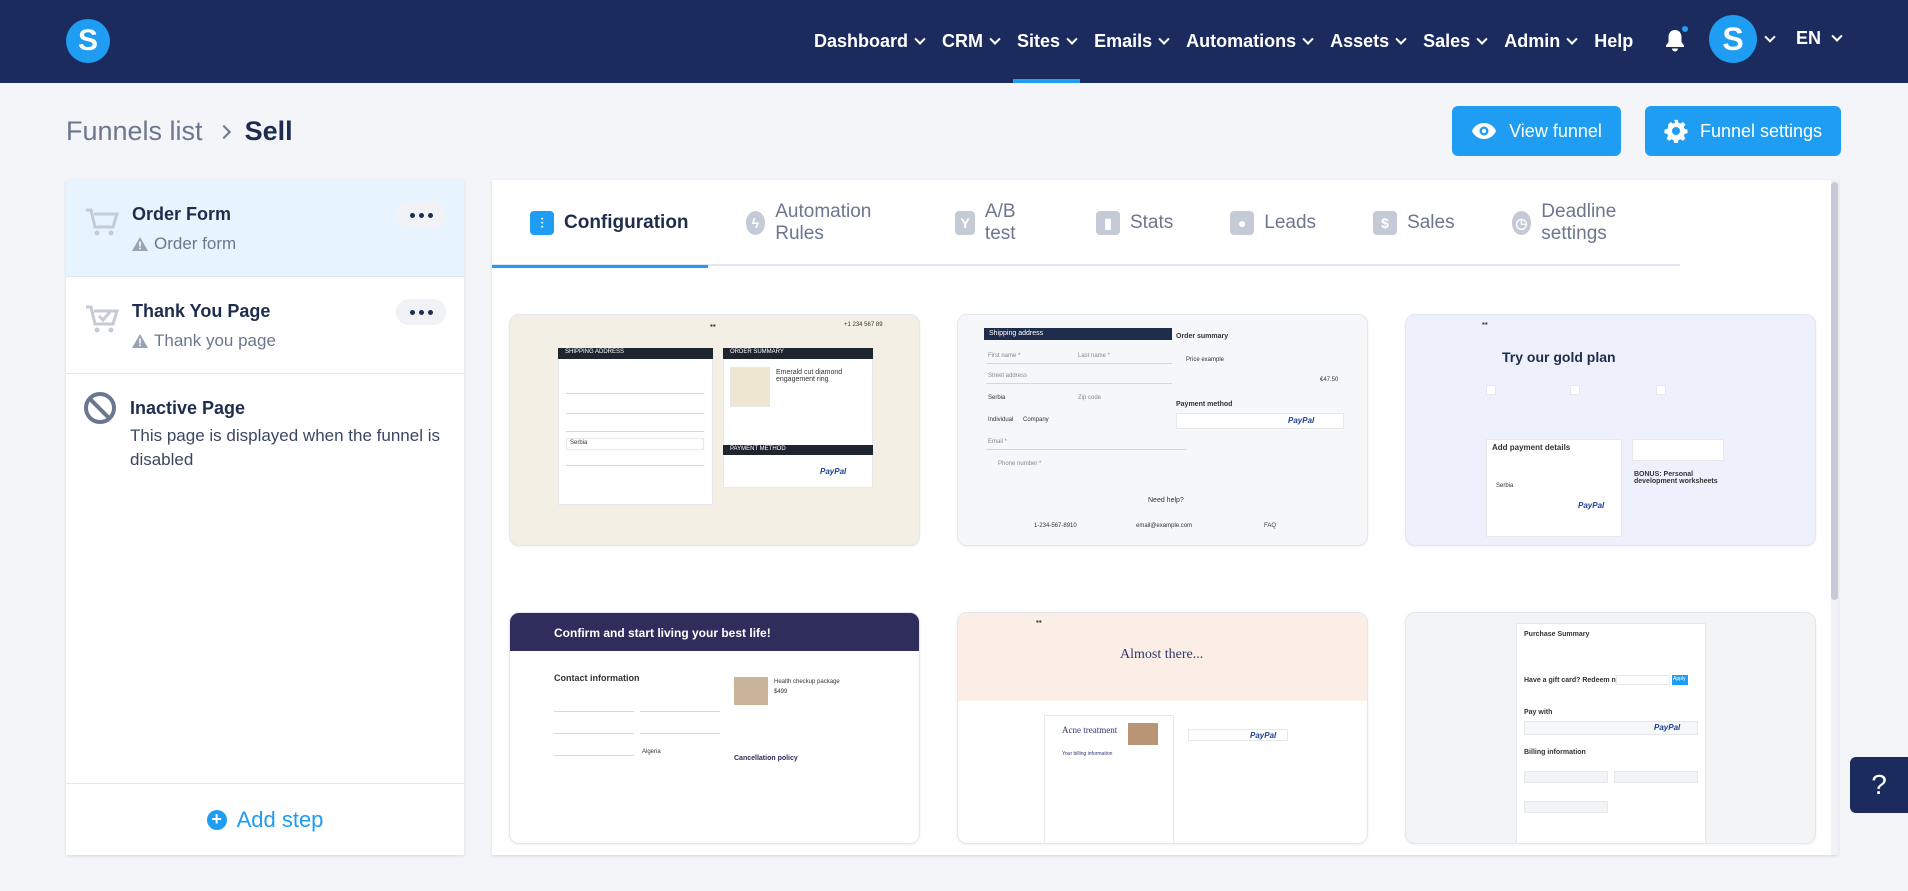 Image resolution: width=1908 pixels, height=891 pixels. I want to click on cart-check-icon, so click(103, 319).